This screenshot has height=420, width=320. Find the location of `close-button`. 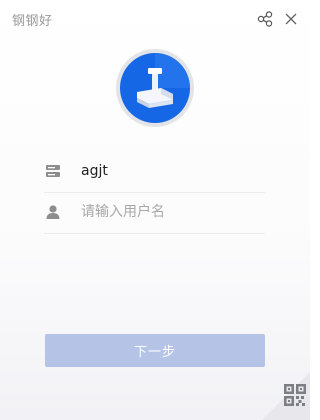

close-button is located at coordinates (291, 19).